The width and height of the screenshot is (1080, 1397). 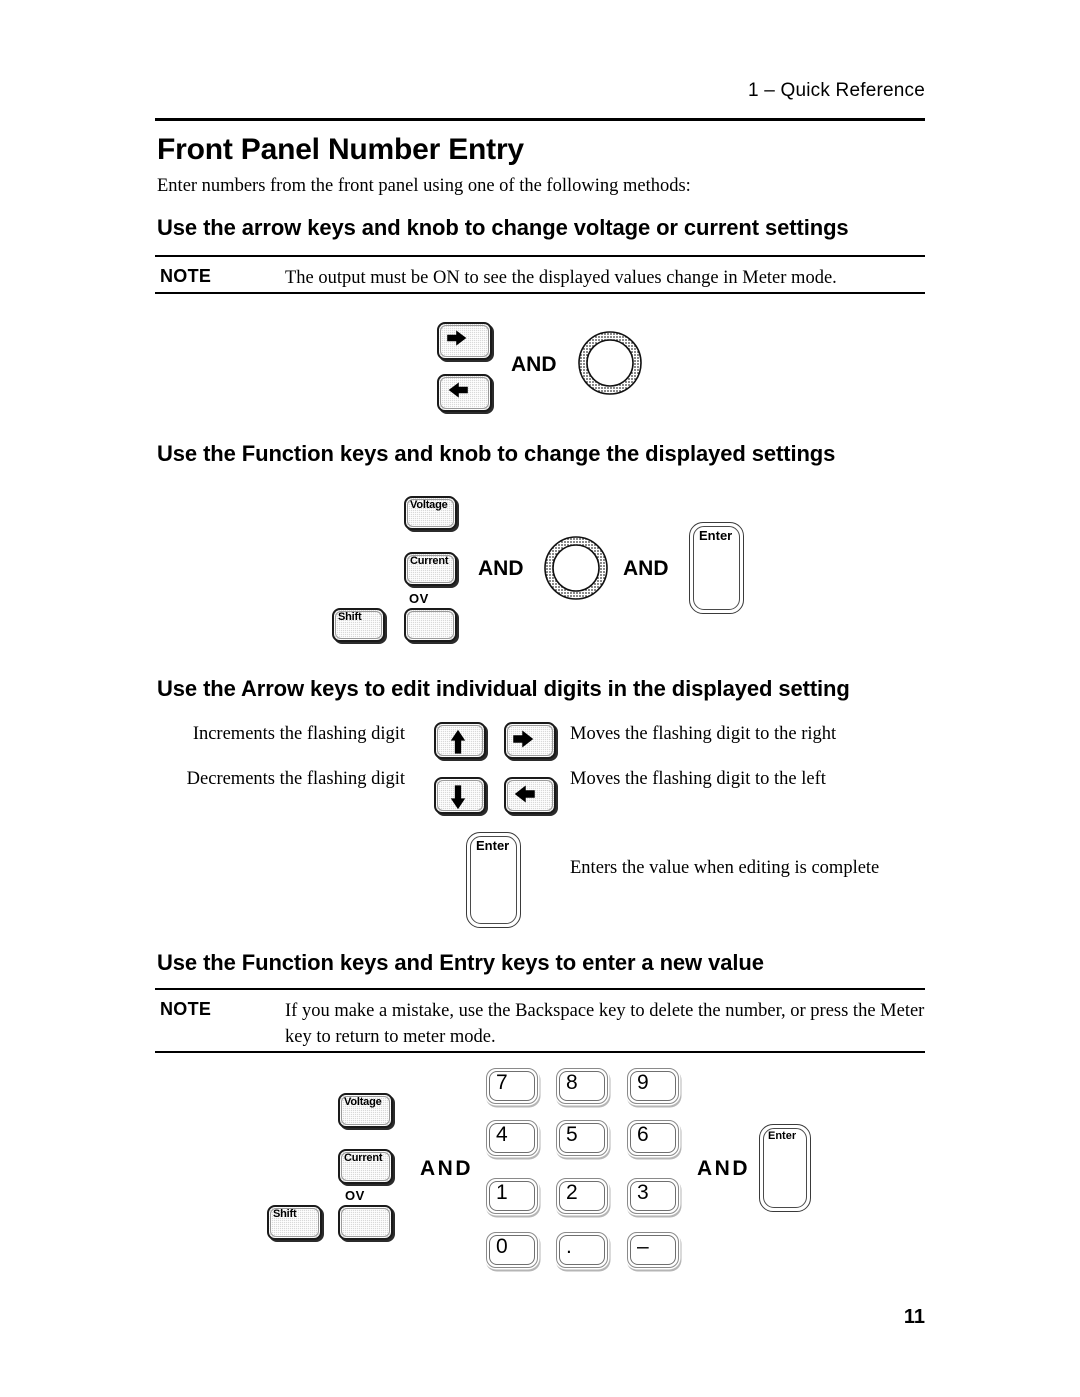 I want to click on header-rule, so click(x=540, y=119).